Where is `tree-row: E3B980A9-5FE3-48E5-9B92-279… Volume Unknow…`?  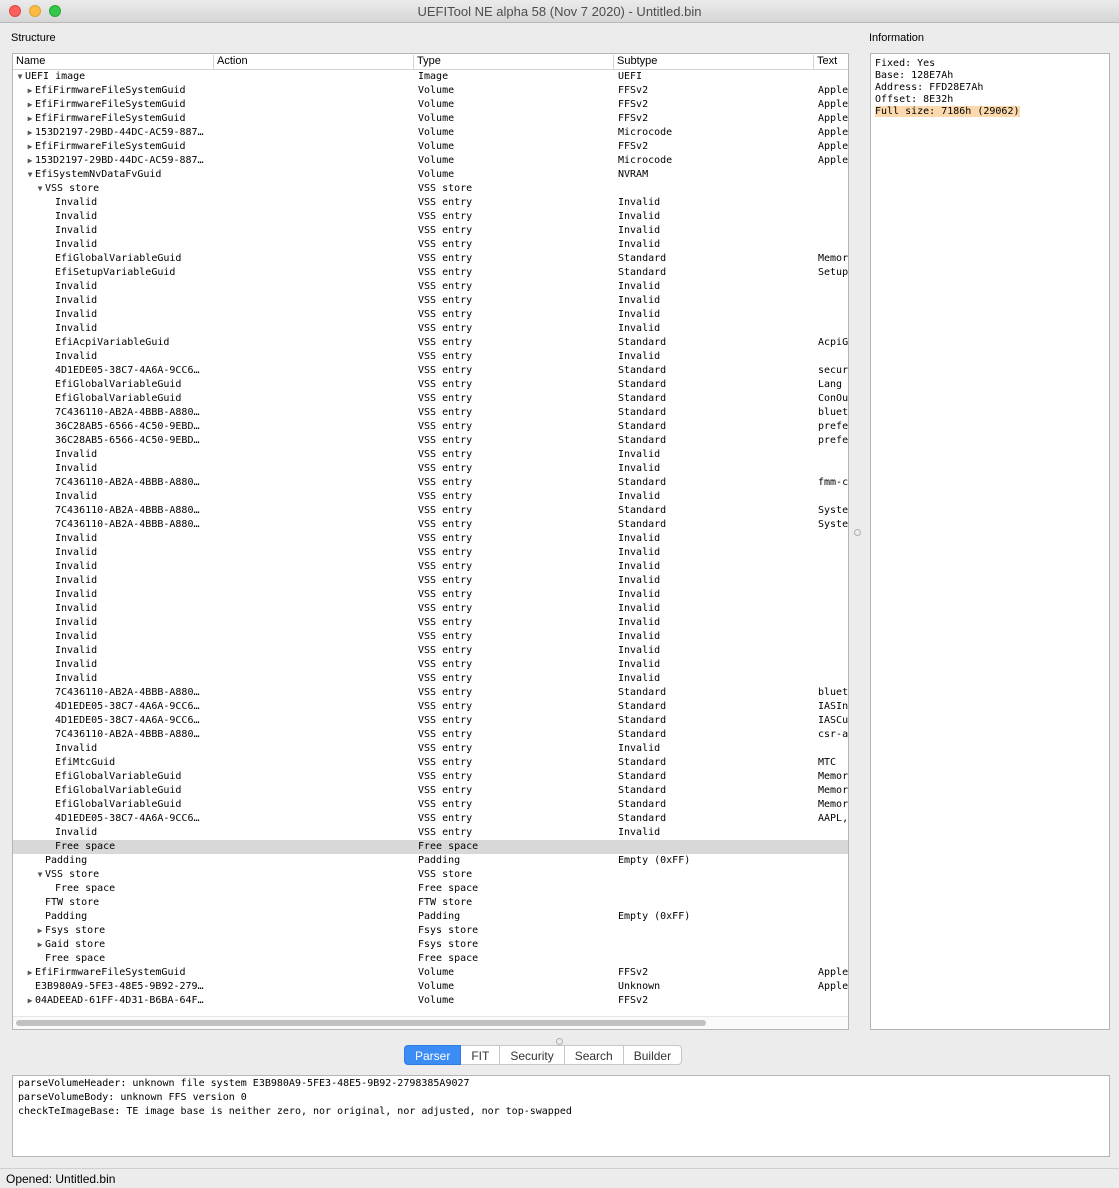 tree-row: E3B980A9-5FE3-48E5-9B92-279… Volume Unknow… is located at coordinates (430, 987).